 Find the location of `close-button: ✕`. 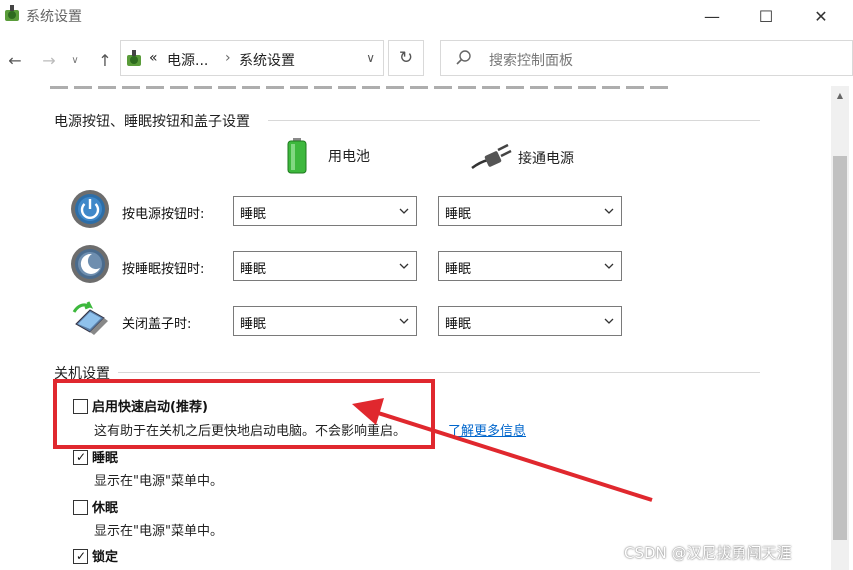

close-button: ✕ is located at coordinates (821, 16).